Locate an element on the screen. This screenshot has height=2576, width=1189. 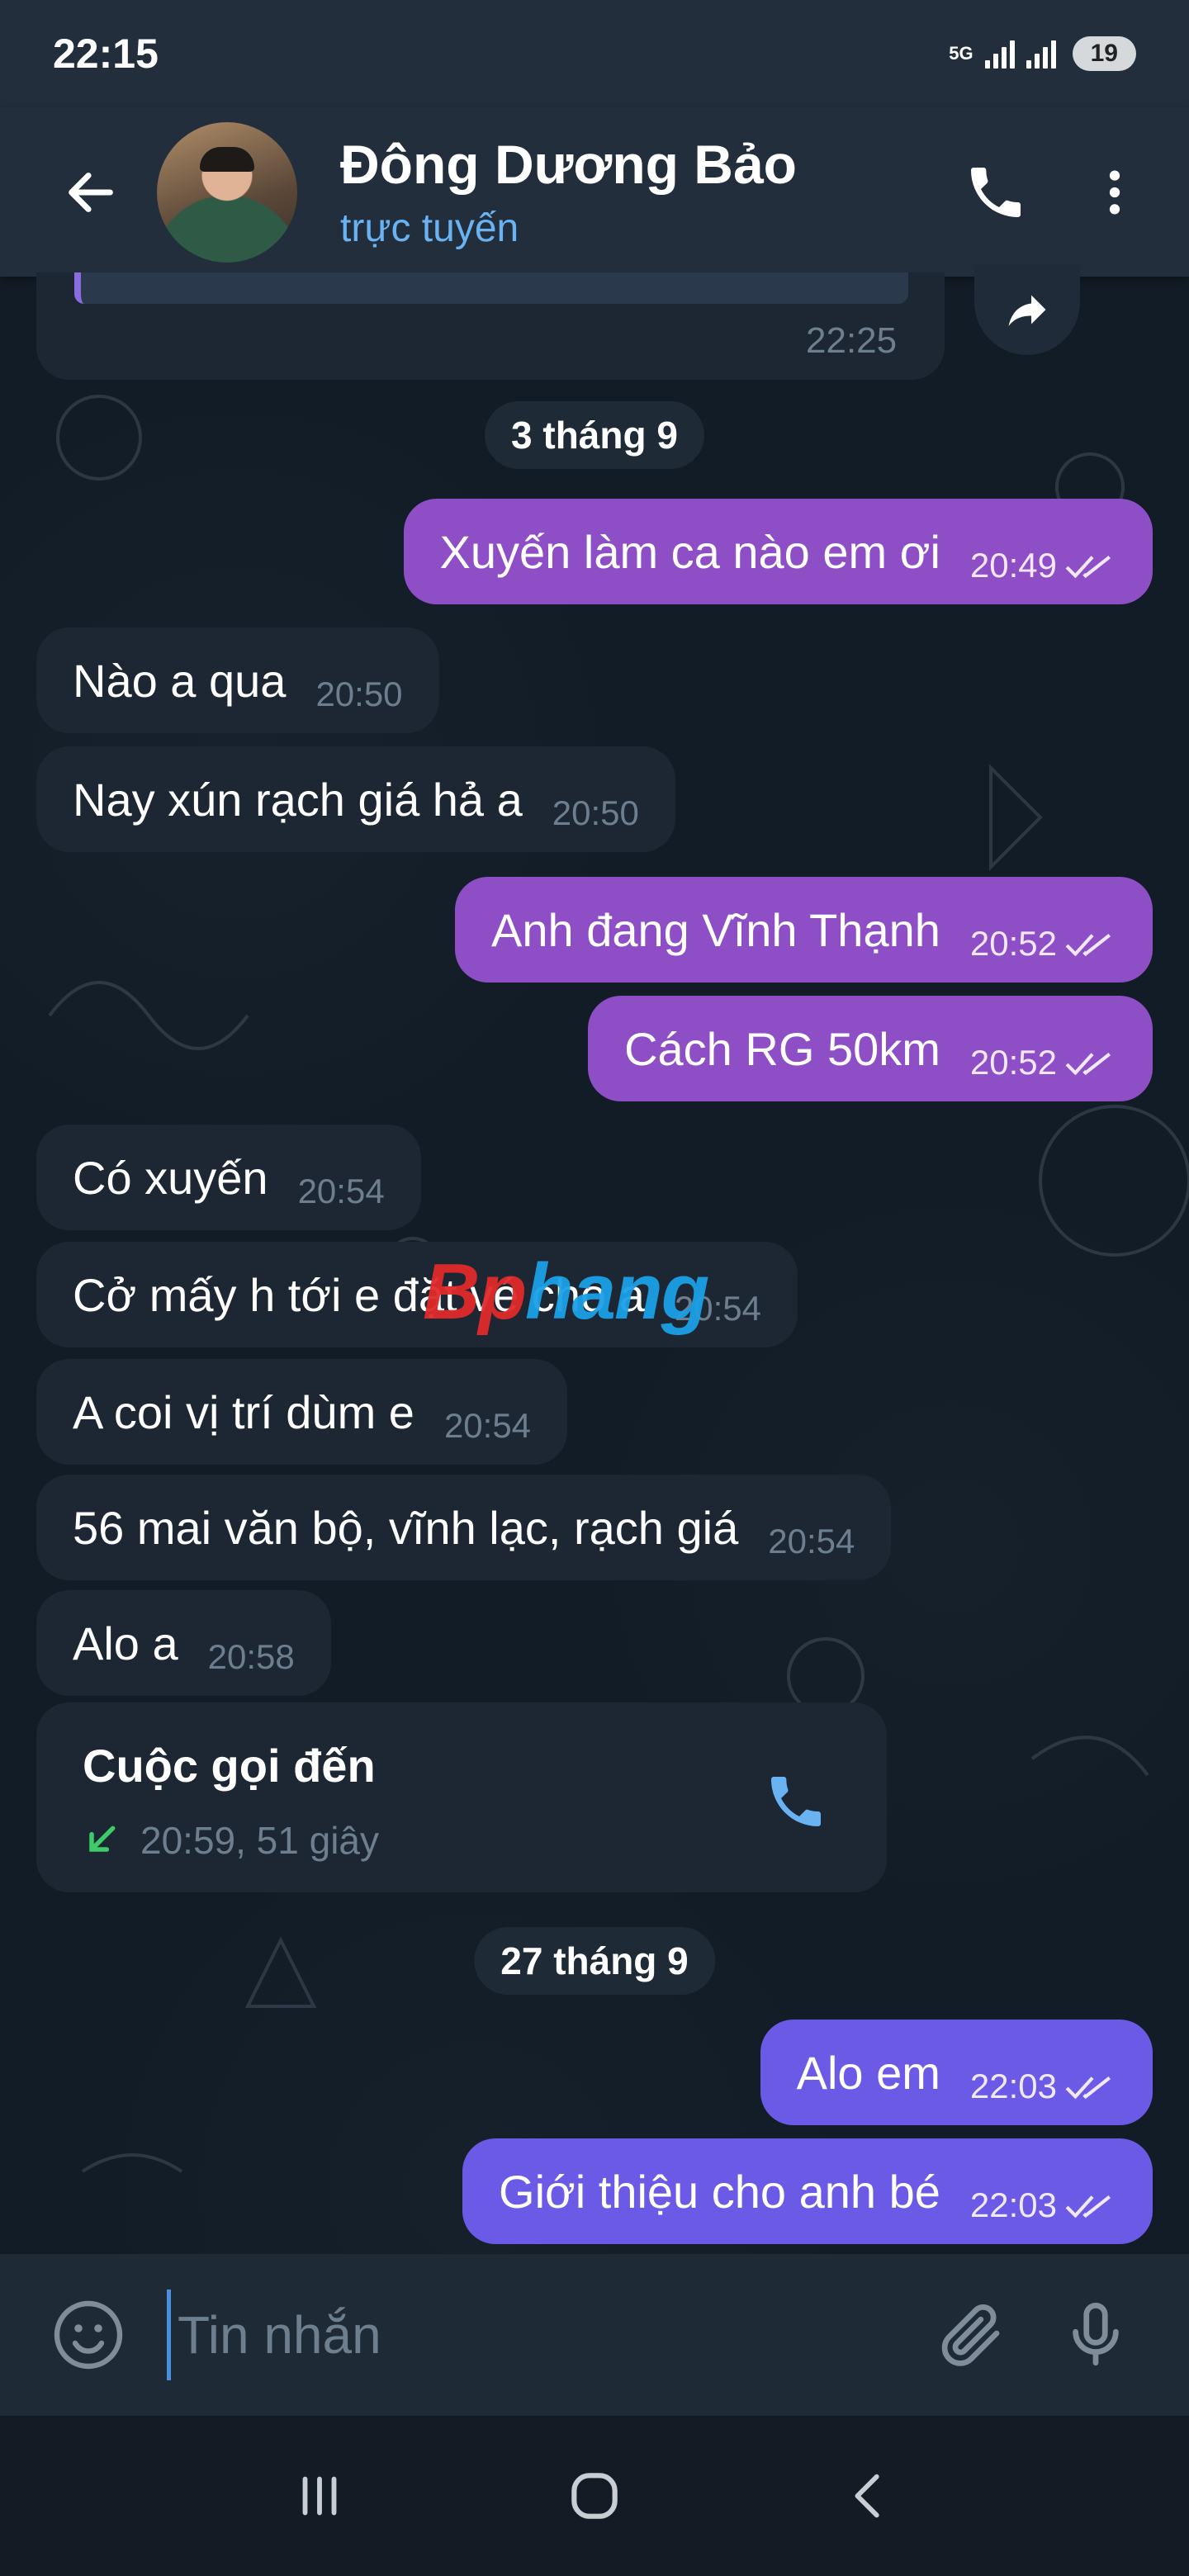
home-button is located at coordinates (594, 2495).